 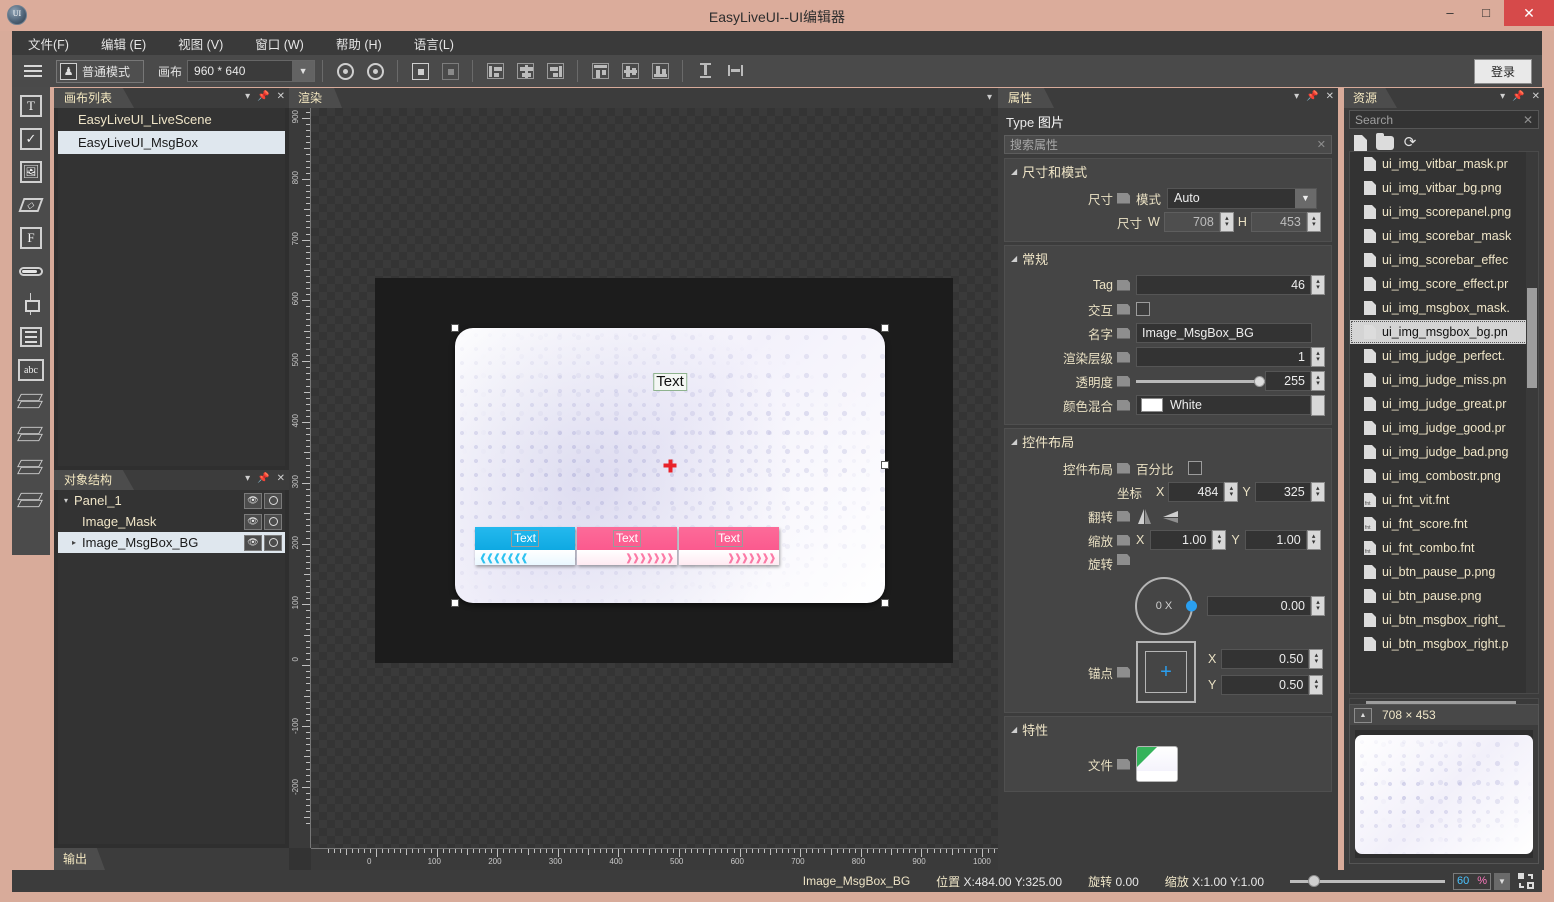 What do you see at coordinates (1444, 164) in the screenshot?
I see `resource-list-item: ui_img_vitbar_mask.pr` at bounding box center [1444, 164].